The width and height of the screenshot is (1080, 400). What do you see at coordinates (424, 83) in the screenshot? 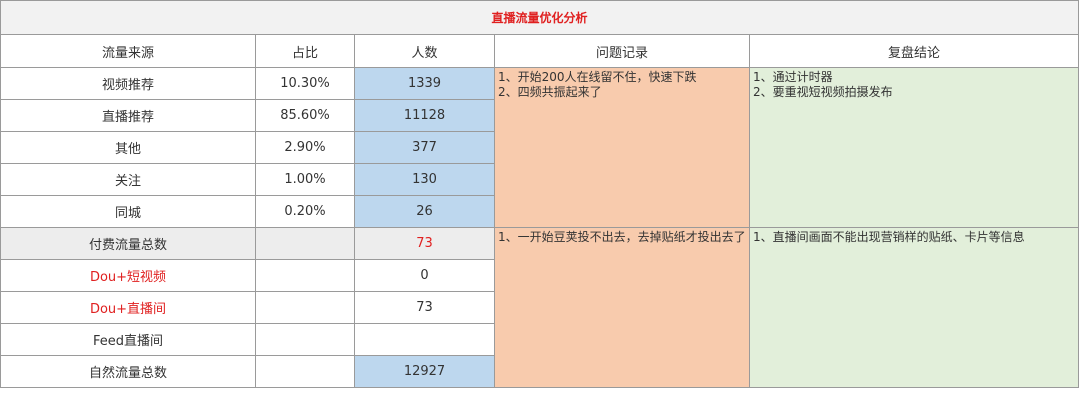
I see `cell-people: 1339` at bounding box center [424, 83].